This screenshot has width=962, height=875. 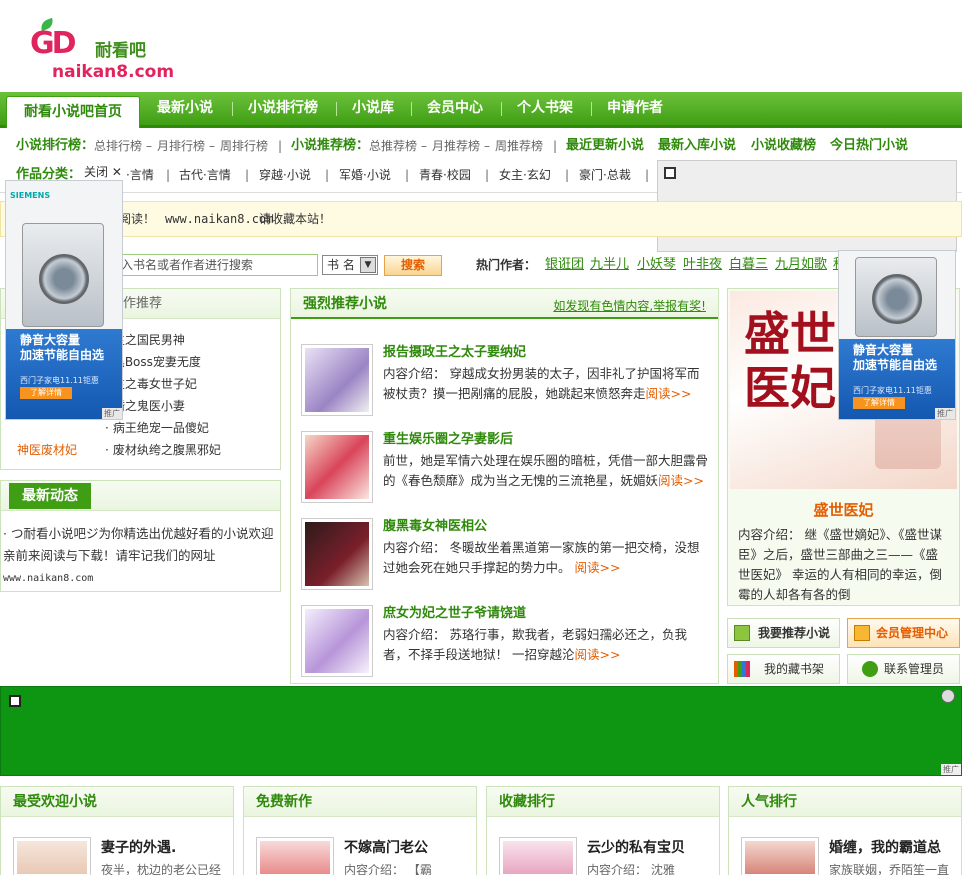 I want to click on featured-left-title: 神医废材妃, so click(x=47, y=450).